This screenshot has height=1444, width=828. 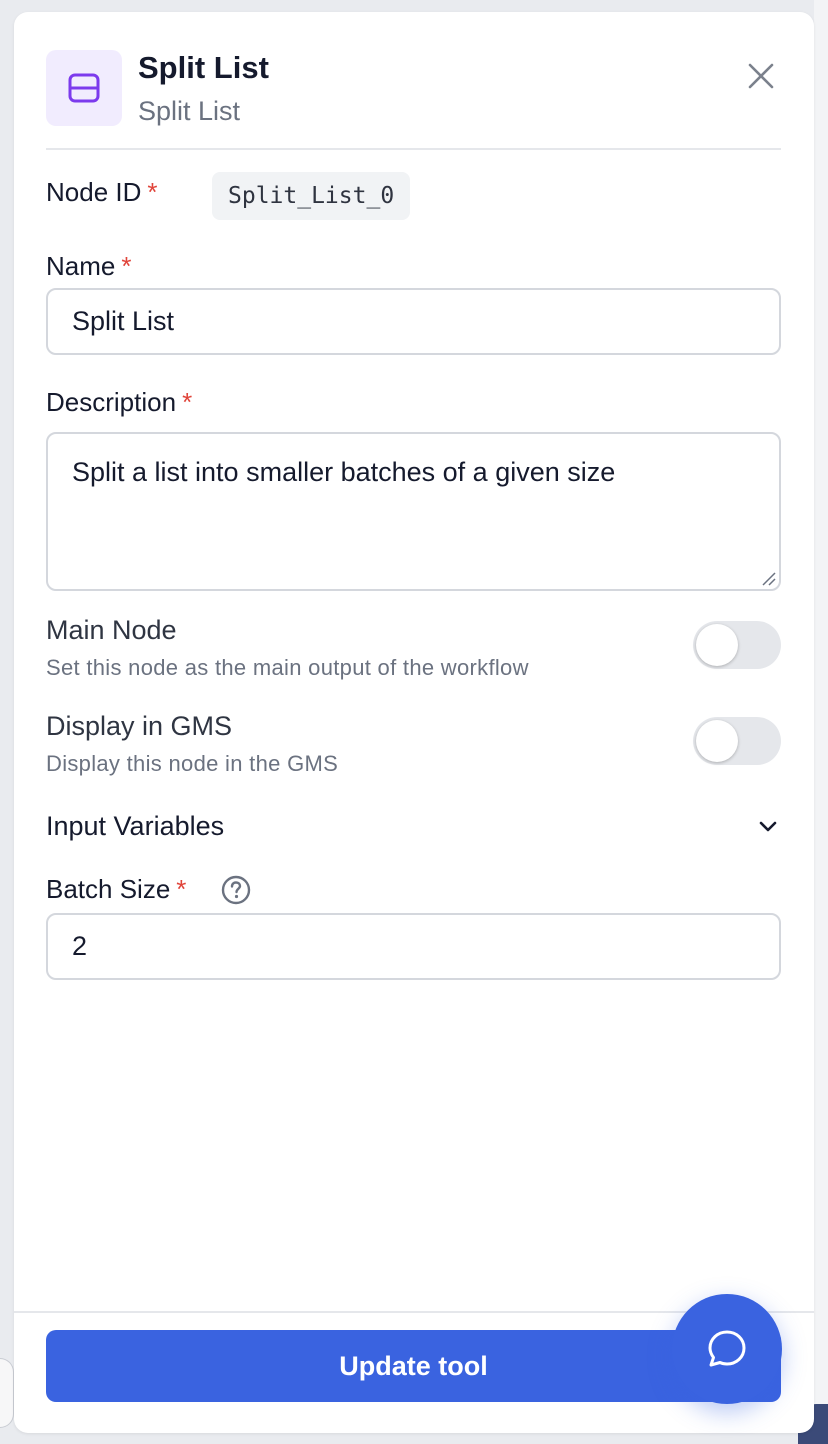 I want to click on close-button, so click(x=761, y=76).